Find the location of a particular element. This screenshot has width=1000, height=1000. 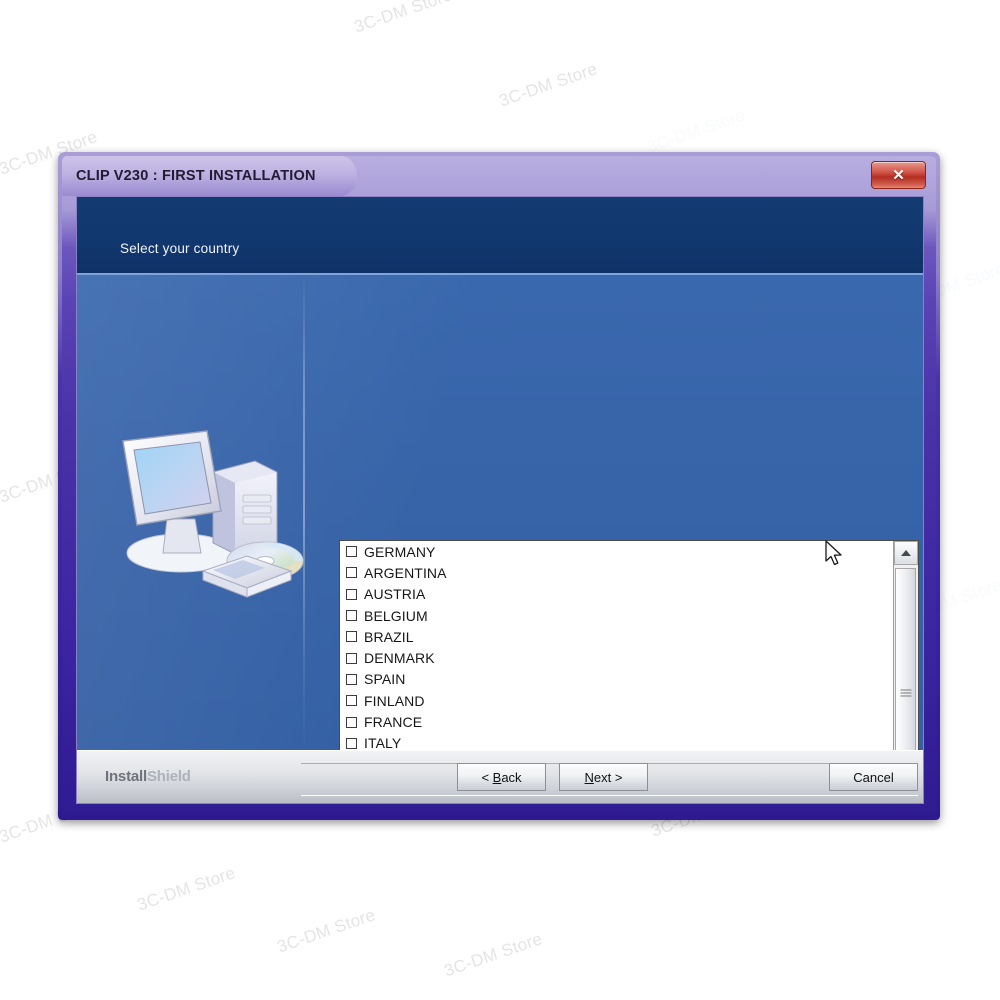

country-label: SPAIN is located at coordinates (385, 679).